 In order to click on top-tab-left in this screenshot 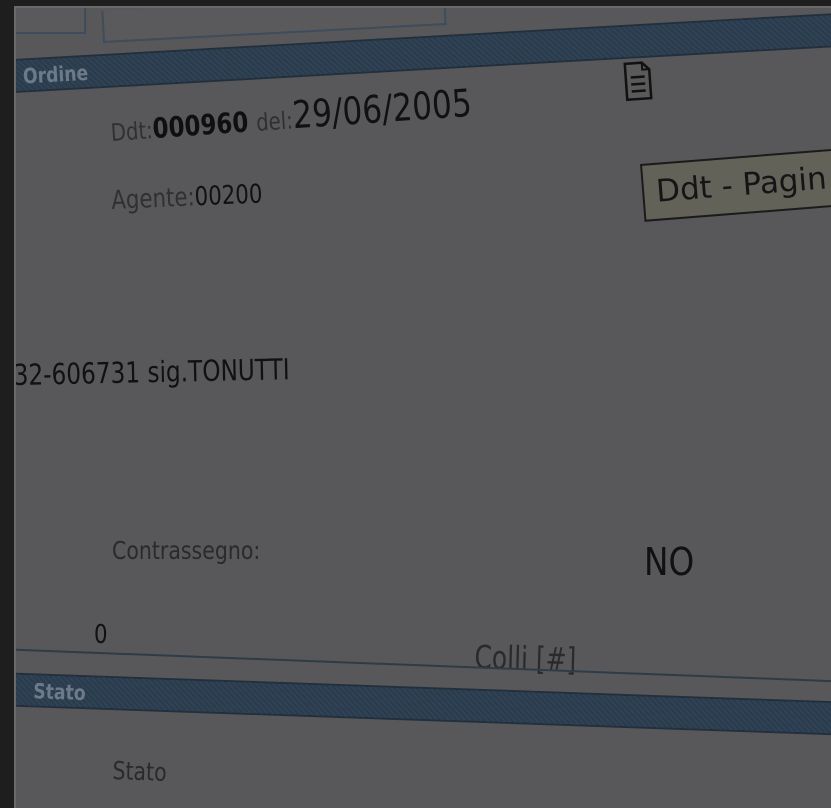, I will do `click(51, 21)`.